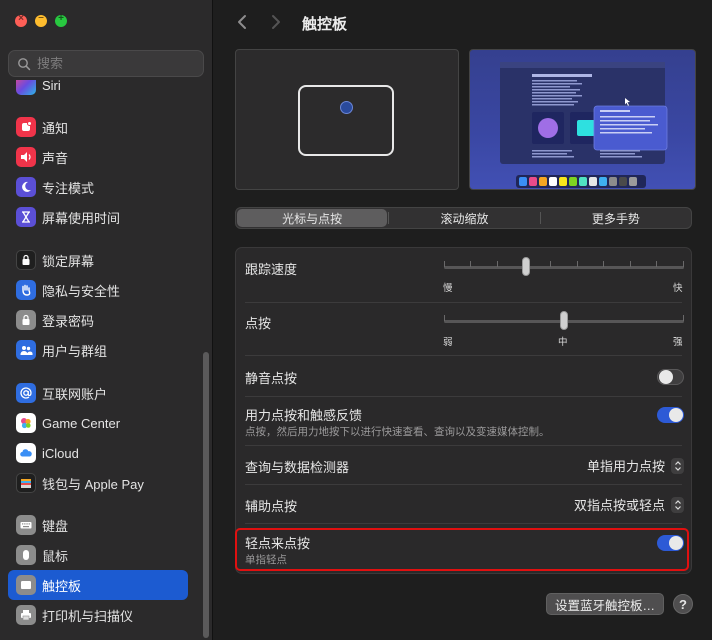 The image size is (712, 640). I want to click on window-controls, so click(41, 19).